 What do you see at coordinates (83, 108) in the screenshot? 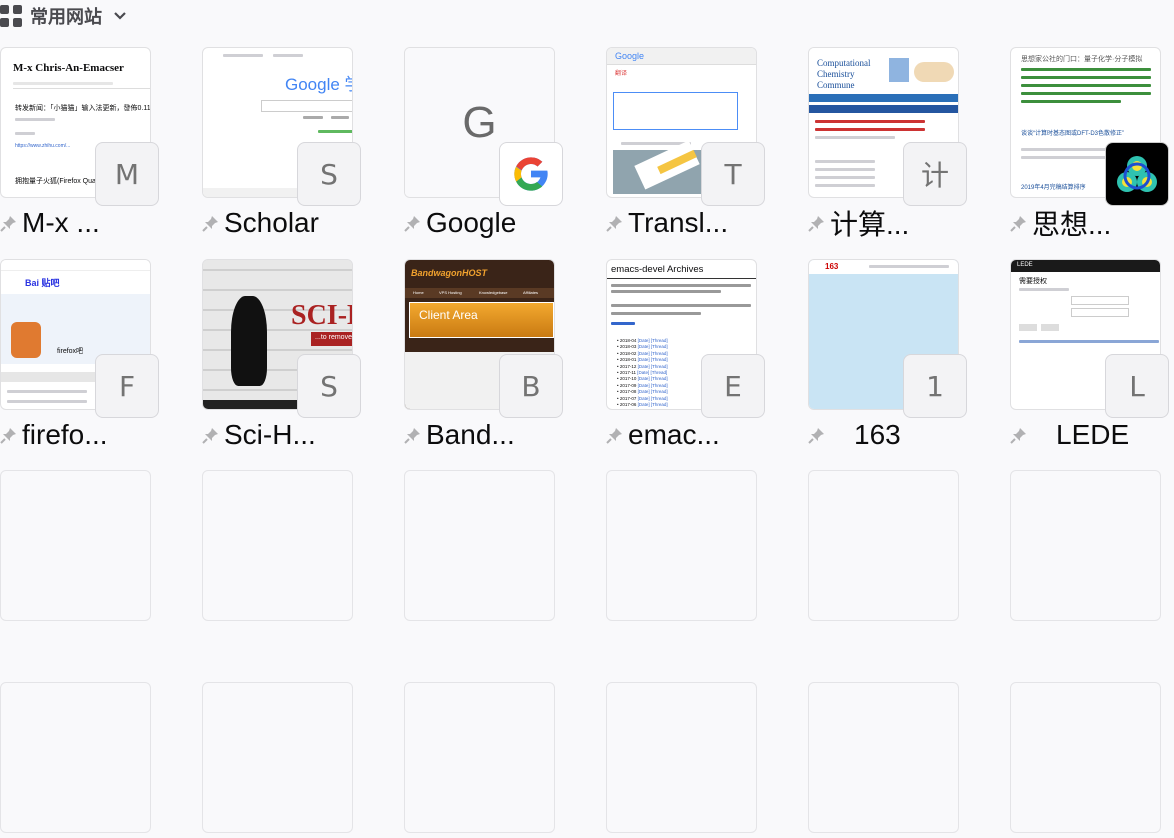
I see `preview-text: 转发新闻：「小猫猫」输入法更新，發佈0.11版` at bounding box center [83, 108].